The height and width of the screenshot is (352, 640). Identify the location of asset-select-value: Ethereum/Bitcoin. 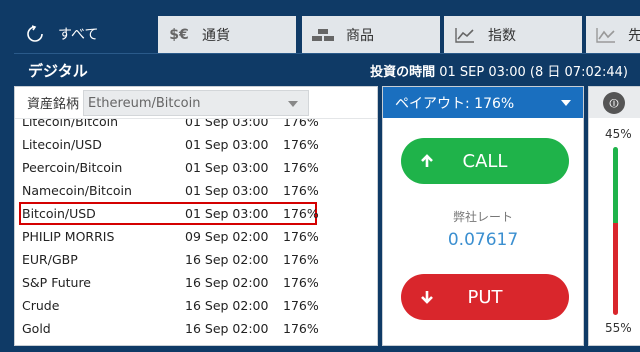
(144, 103).